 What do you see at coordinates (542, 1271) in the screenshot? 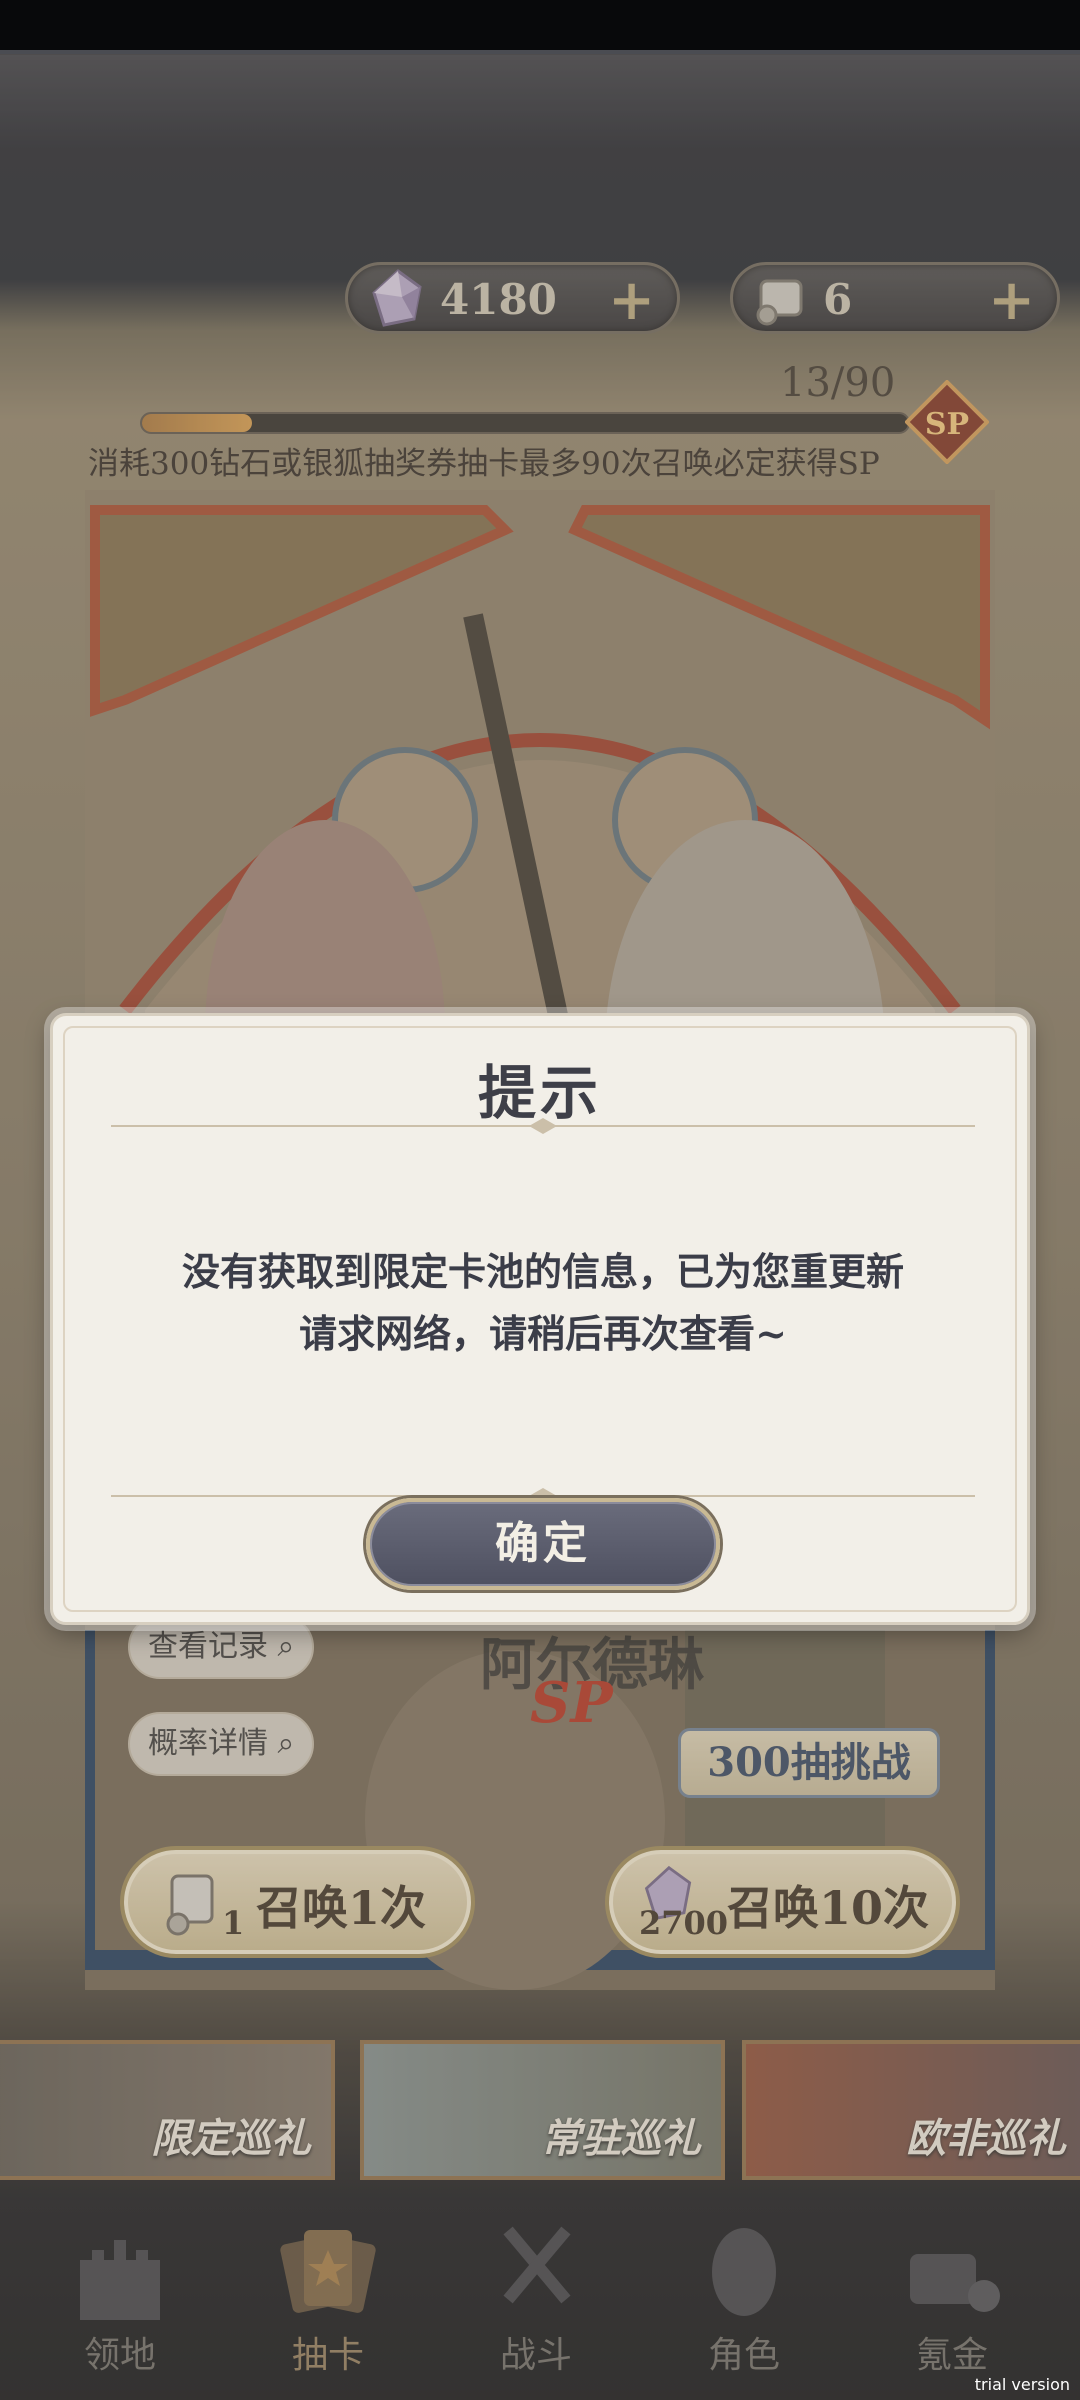
I see `dialog-message-line: 没有获取到限定卡池的信息，已为您重更新` at bounding box center [542, 1271].